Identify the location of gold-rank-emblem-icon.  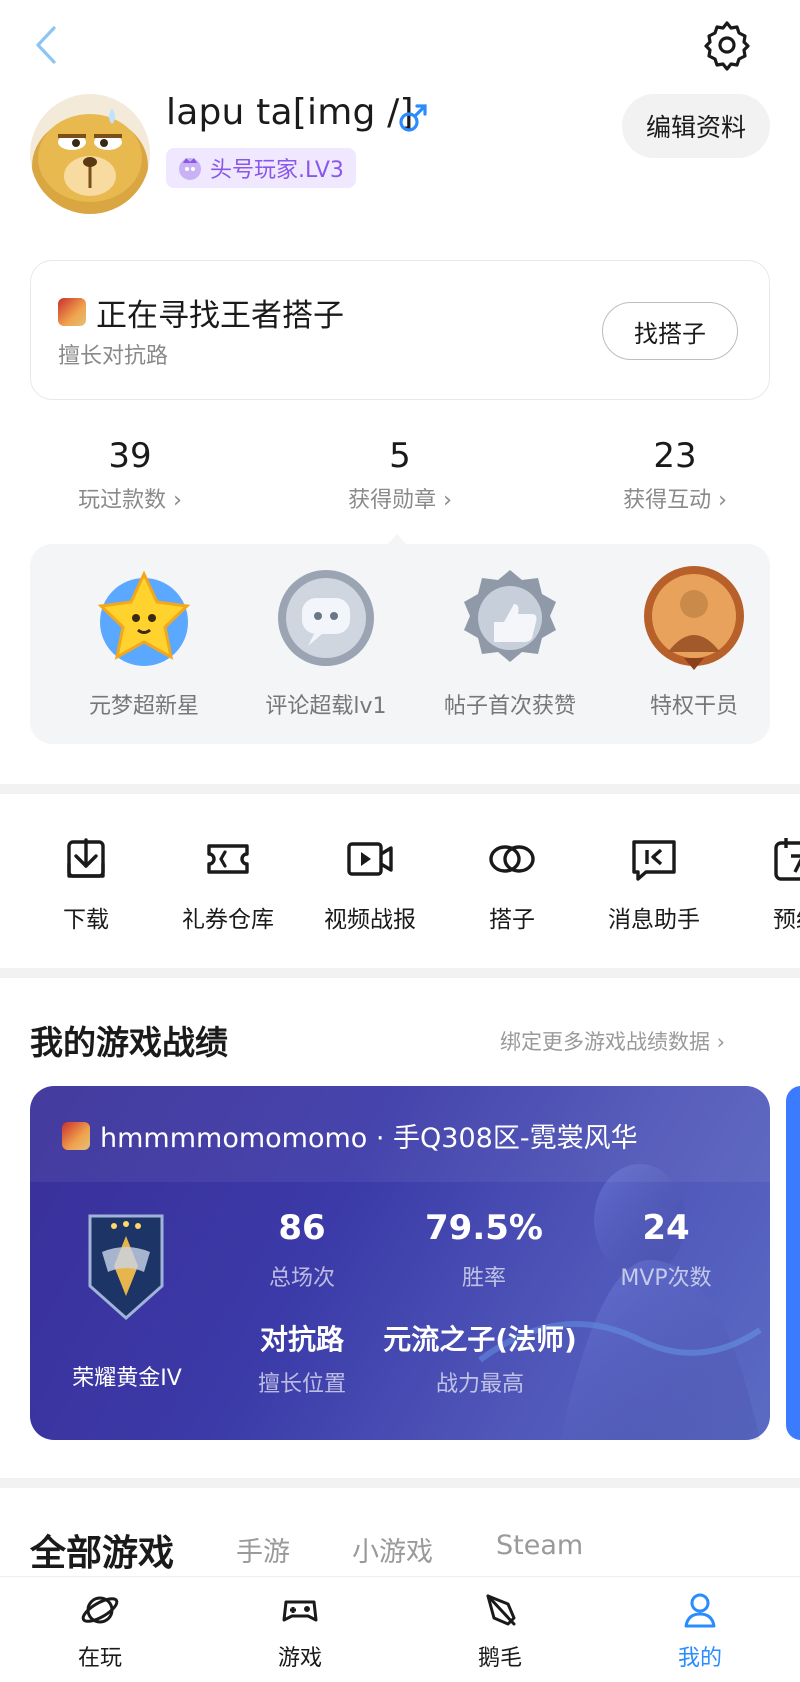
(126, 1267).